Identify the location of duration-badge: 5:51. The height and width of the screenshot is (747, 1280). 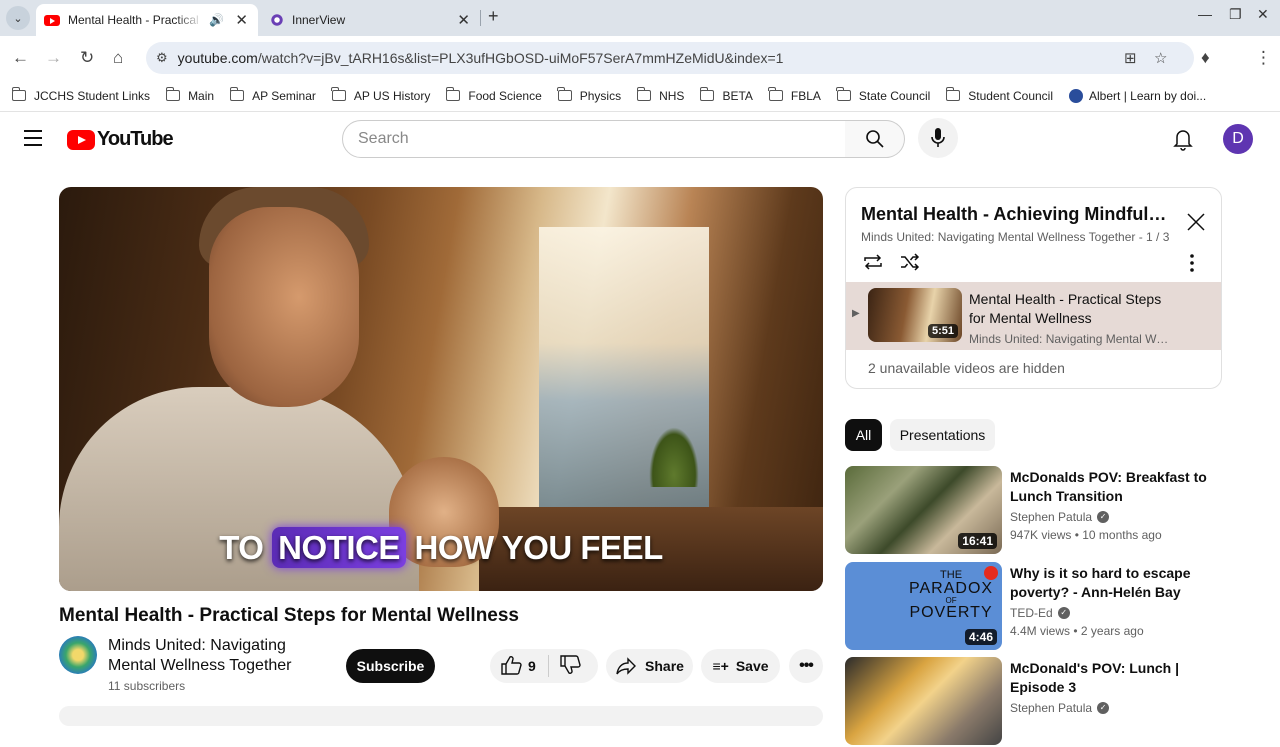
(942, 331).